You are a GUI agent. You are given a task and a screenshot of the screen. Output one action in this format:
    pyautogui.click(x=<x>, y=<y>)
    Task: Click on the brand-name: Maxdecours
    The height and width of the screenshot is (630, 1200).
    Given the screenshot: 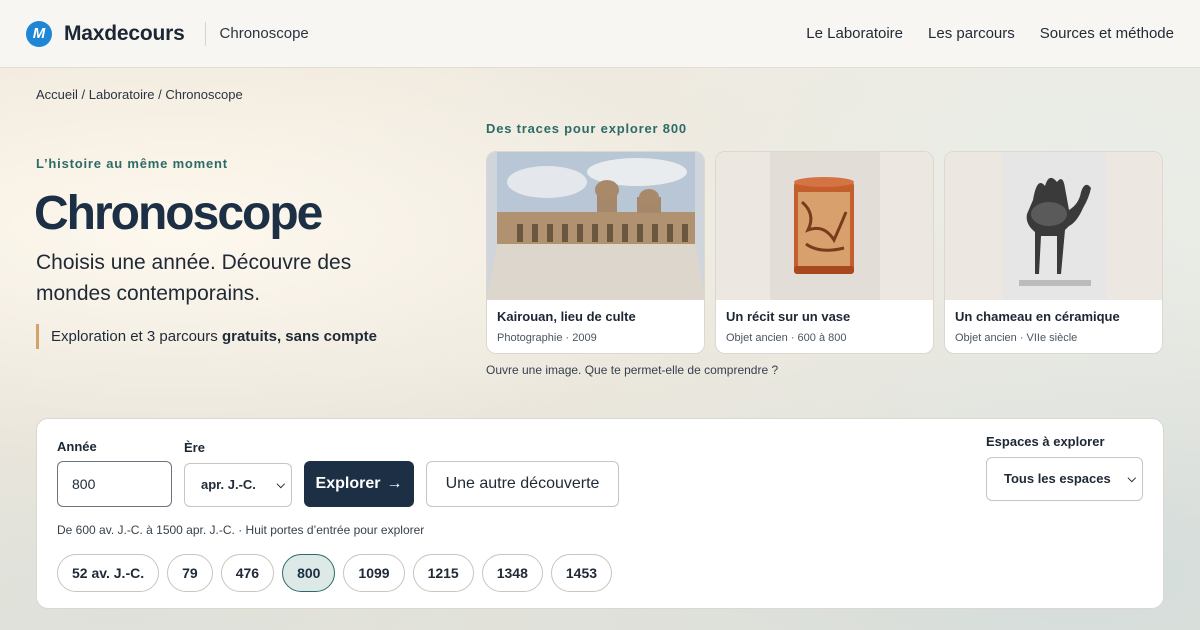 What is the action you would take?
    pyautogui.click(x=124, y=34)
    